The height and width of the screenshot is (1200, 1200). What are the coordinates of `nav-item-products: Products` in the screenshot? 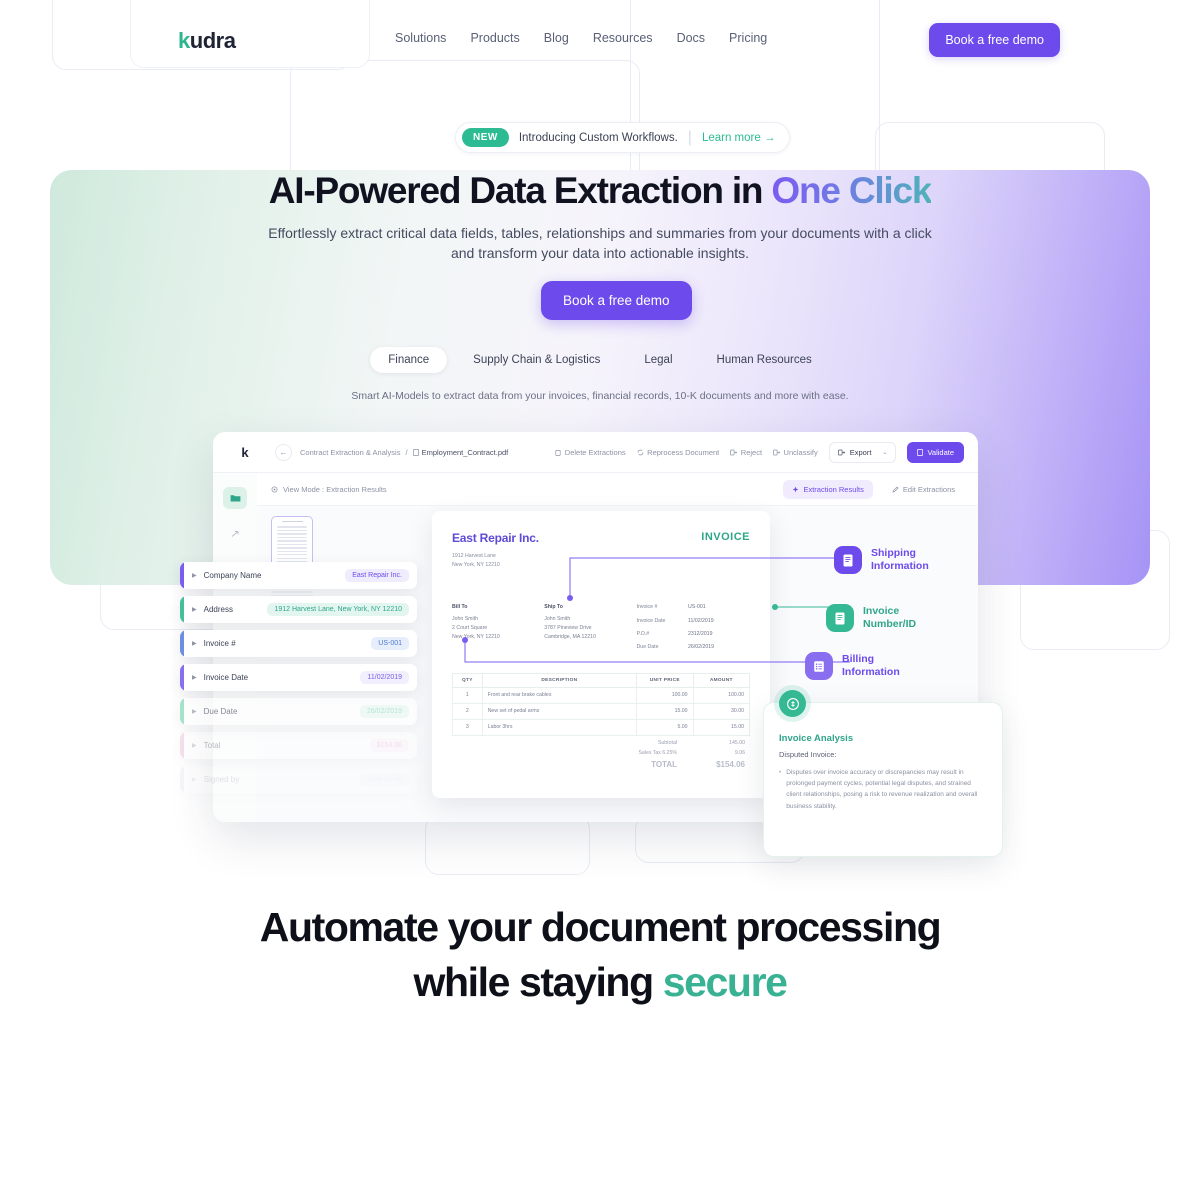 It's located at (494, 38).